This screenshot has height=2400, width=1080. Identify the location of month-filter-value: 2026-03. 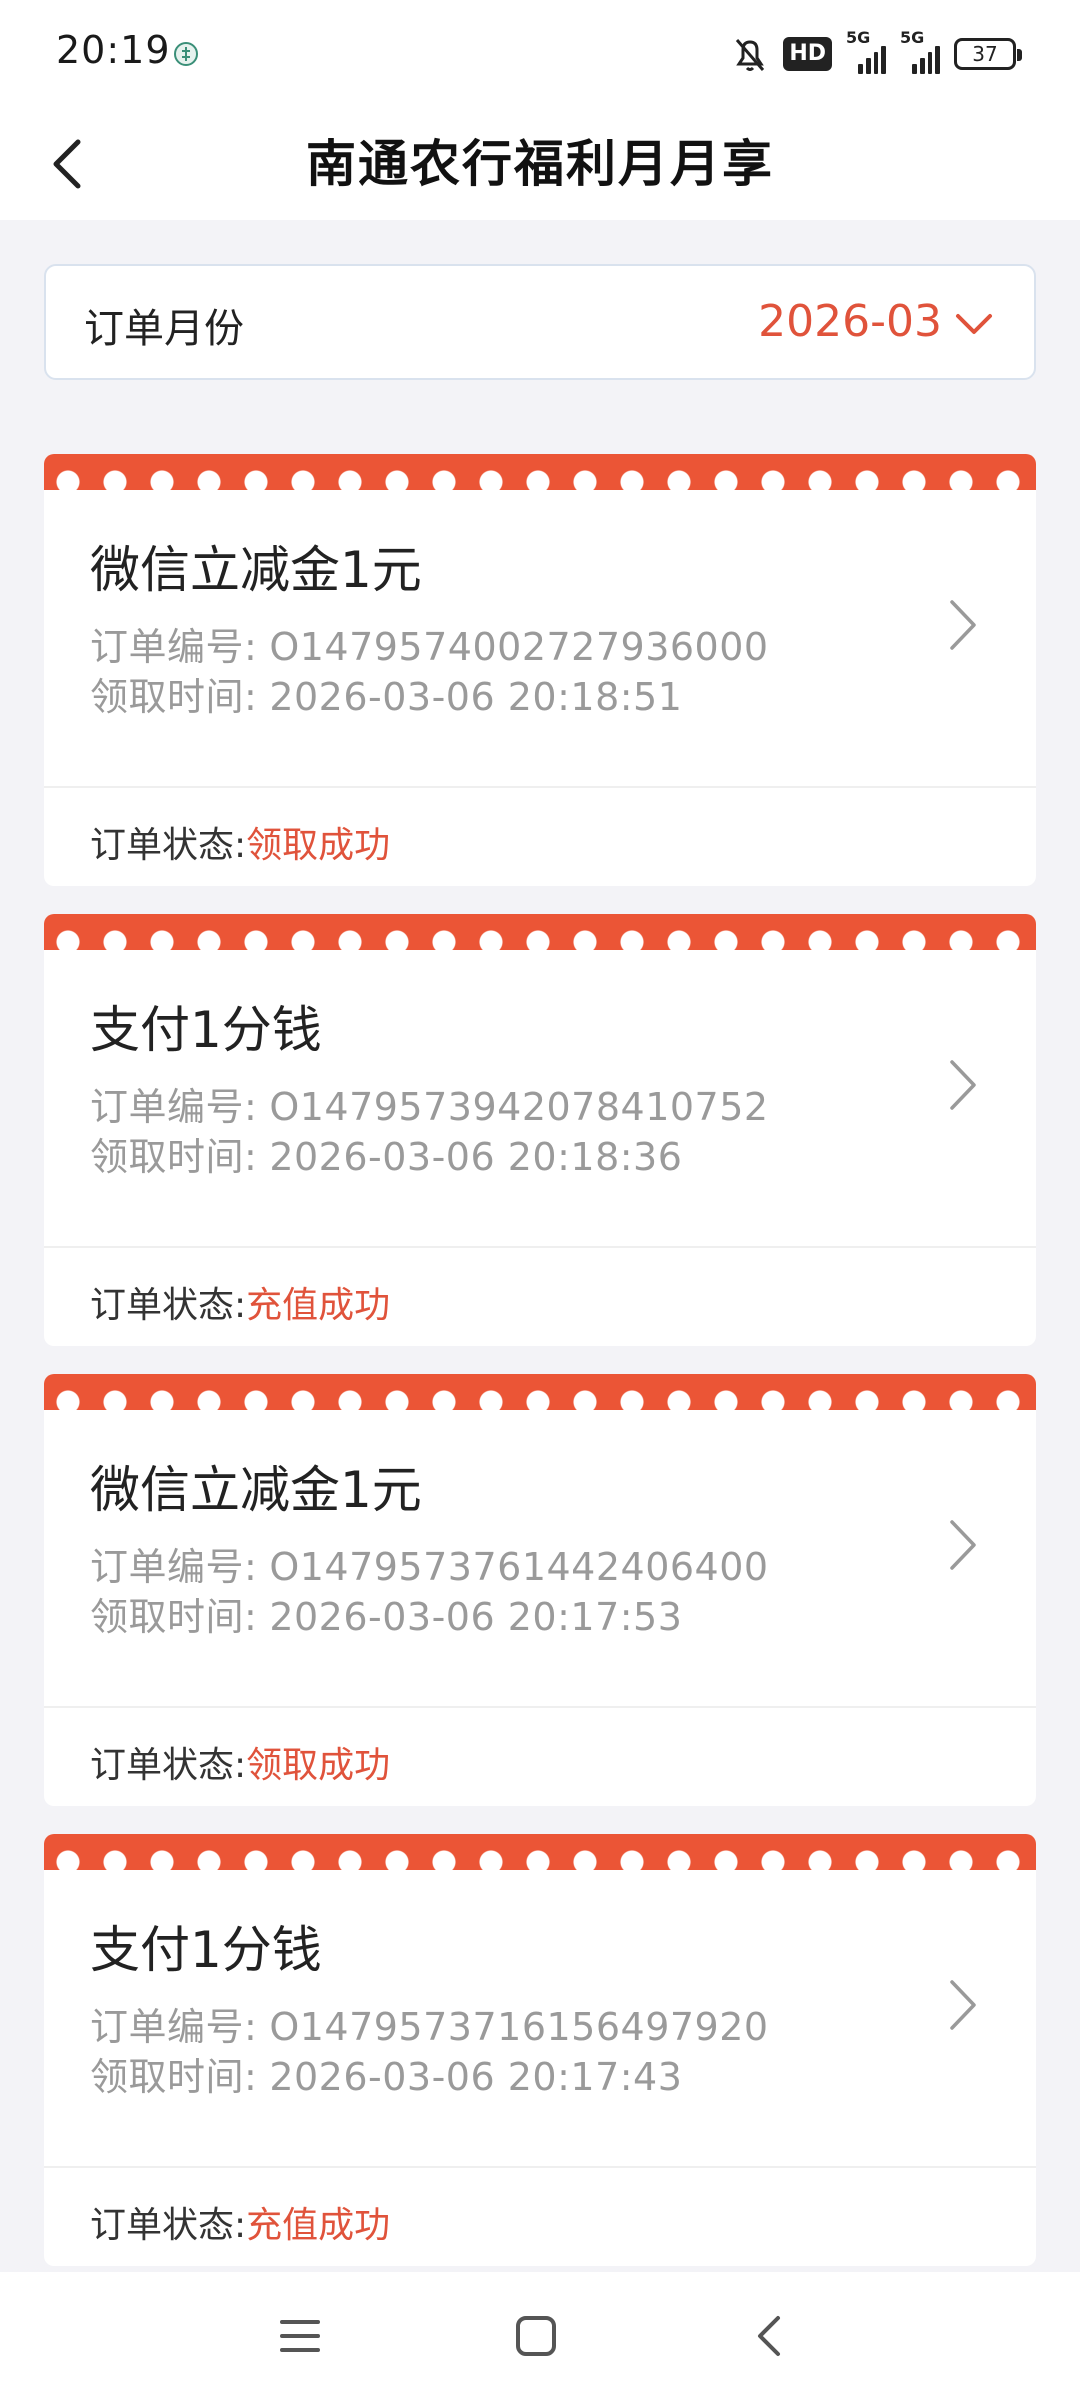
(850, 321).